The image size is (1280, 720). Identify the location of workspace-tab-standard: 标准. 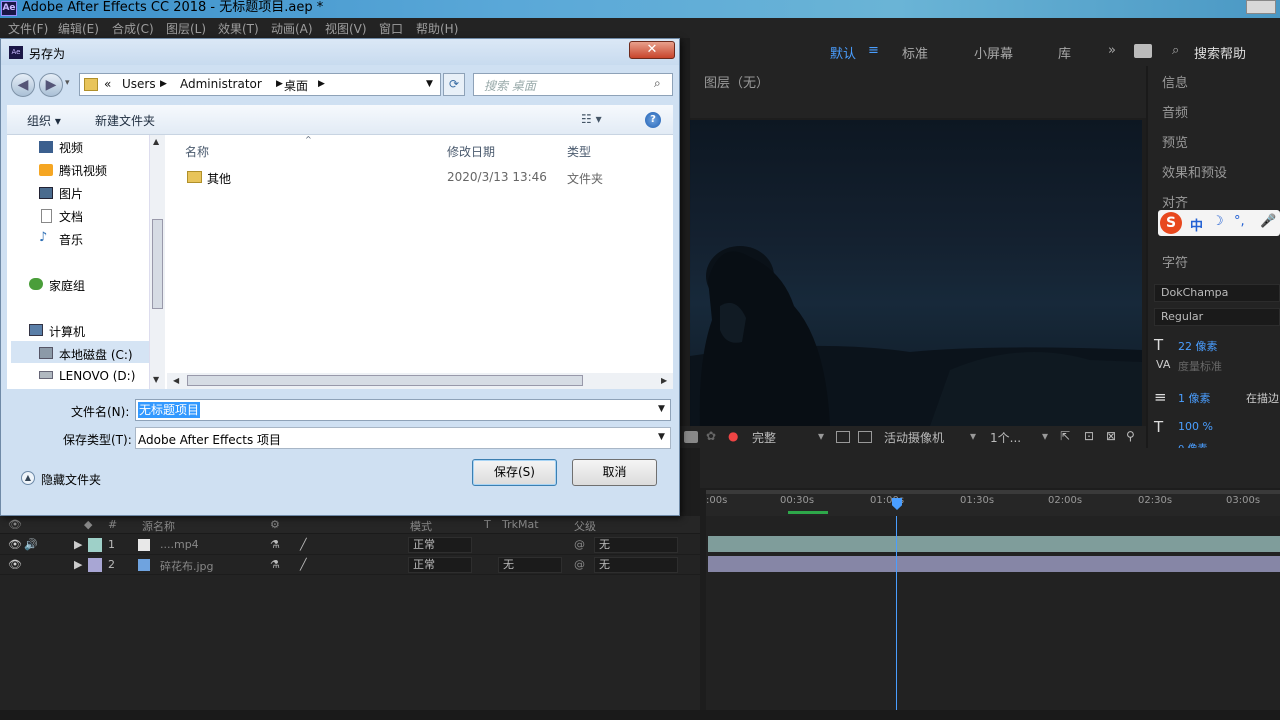
(915, 52).